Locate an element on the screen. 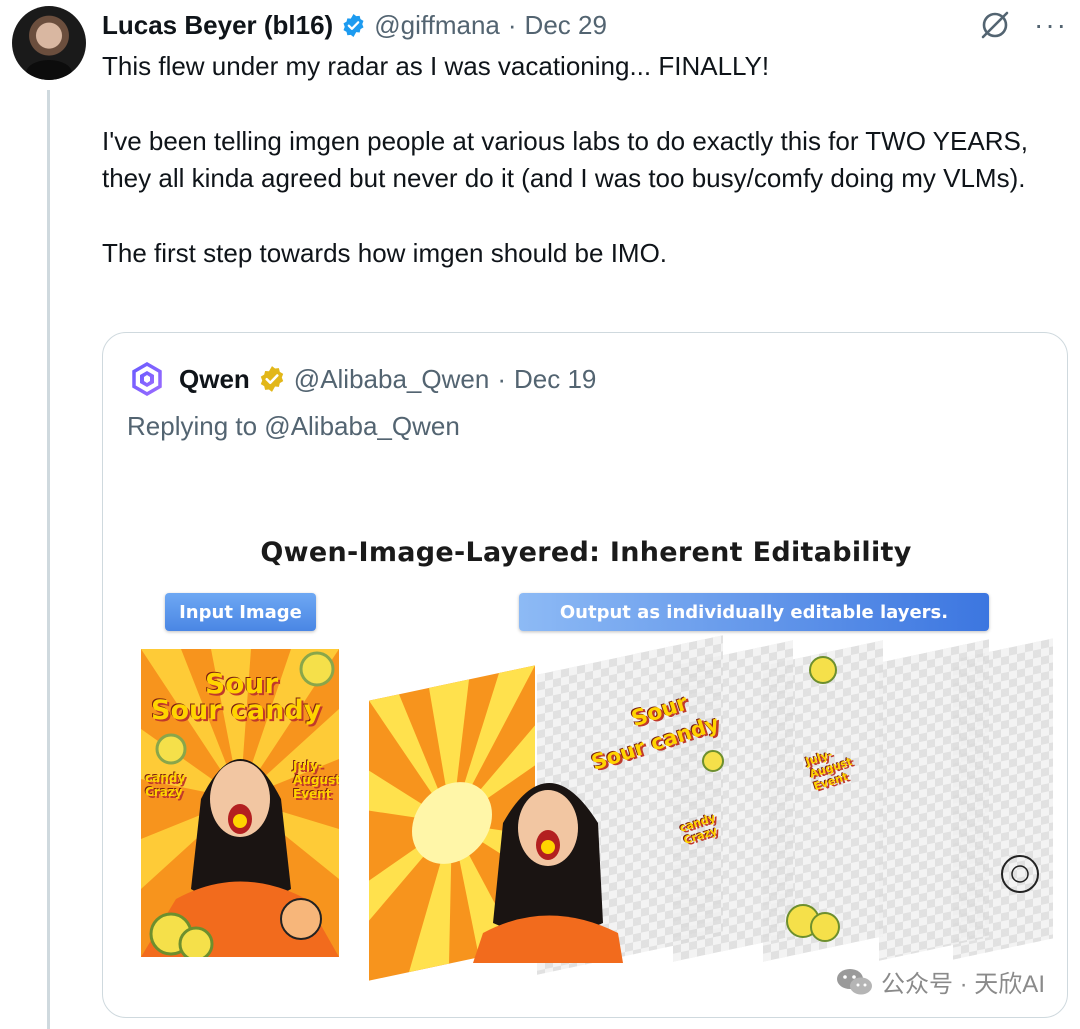 This screenshot has width=1080, height=1029. quoted-tweet-header: Qwen @Alibaba_Qwen · Dec 19 is located at coordinates (362, 379).